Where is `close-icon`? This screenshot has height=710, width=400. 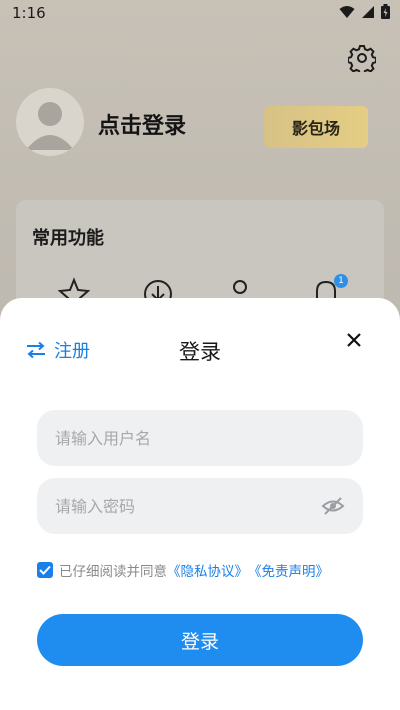 close-icon is located at coordinates (354, 340).